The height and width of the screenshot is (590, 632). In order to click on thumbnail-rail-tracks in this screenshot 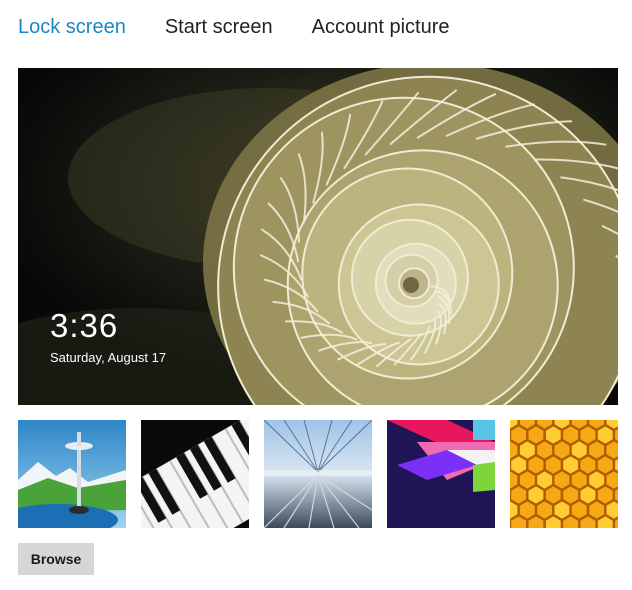, I will do `click(318, 474)`.